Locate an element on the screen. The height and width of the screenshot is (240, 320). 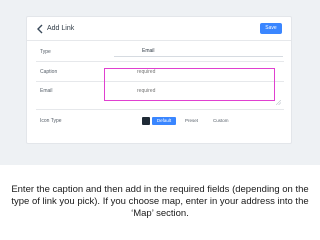
type-select-value: Email is located at coordinates (148, 51).